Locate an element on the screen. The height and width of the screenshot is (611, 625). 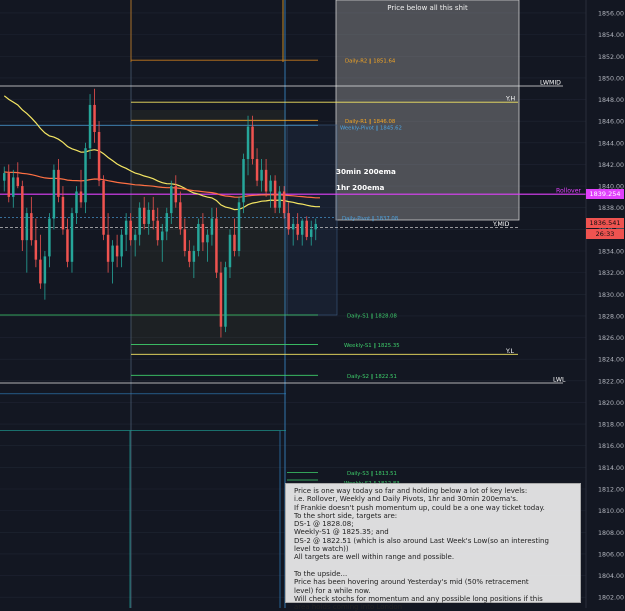
note-line: To the short side, targets are: is located at coordinates (346, 515).